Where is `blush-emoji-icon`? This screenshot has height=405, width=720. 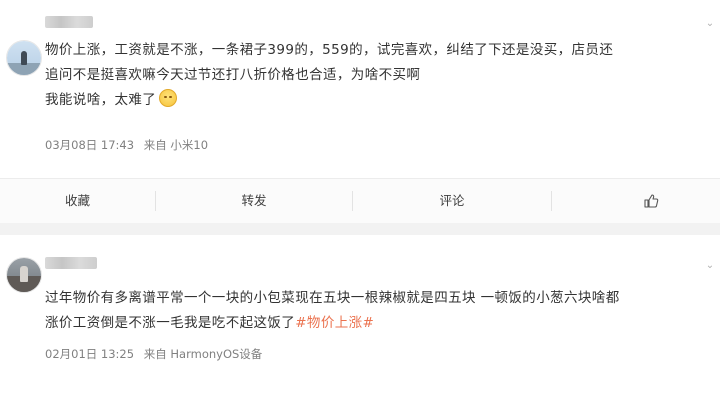
blush-emoji-icon is located at coordinates (168, 98).